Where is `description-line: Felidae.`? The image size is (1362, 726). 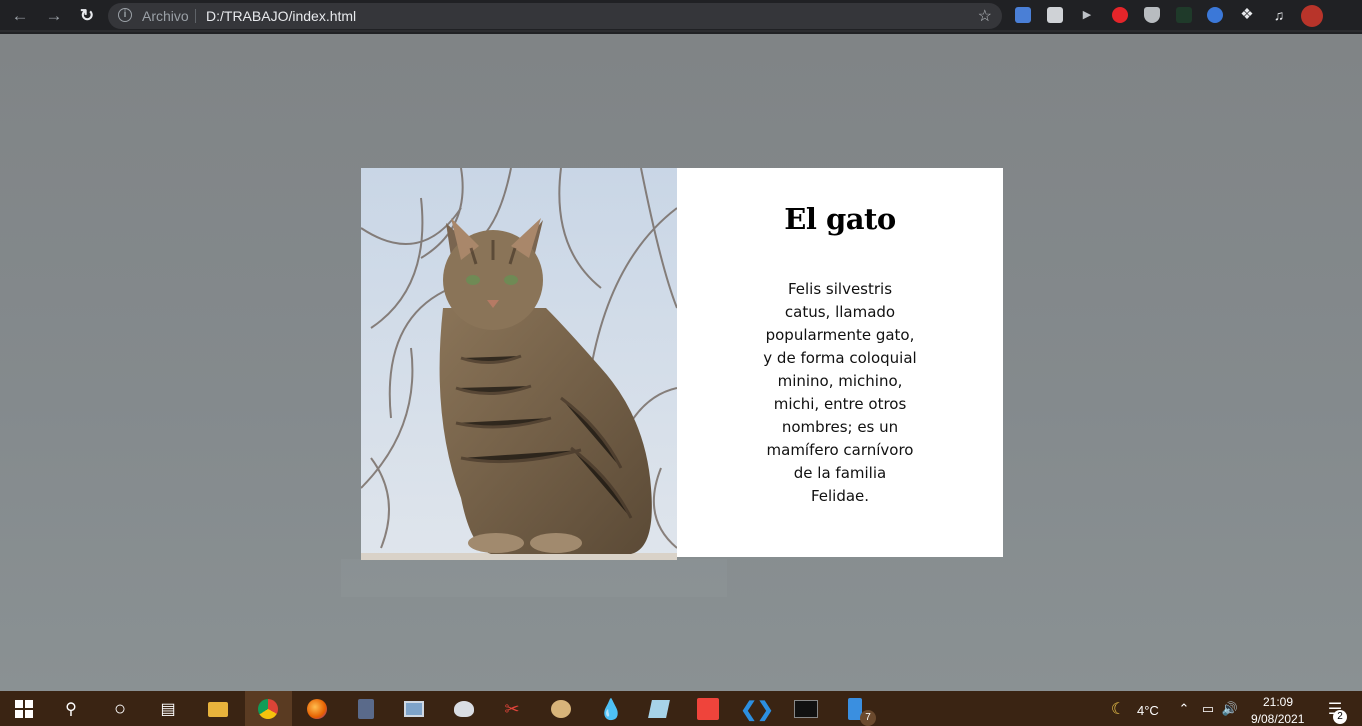
description-line: Felidae. is located at coordinates (840, 496).